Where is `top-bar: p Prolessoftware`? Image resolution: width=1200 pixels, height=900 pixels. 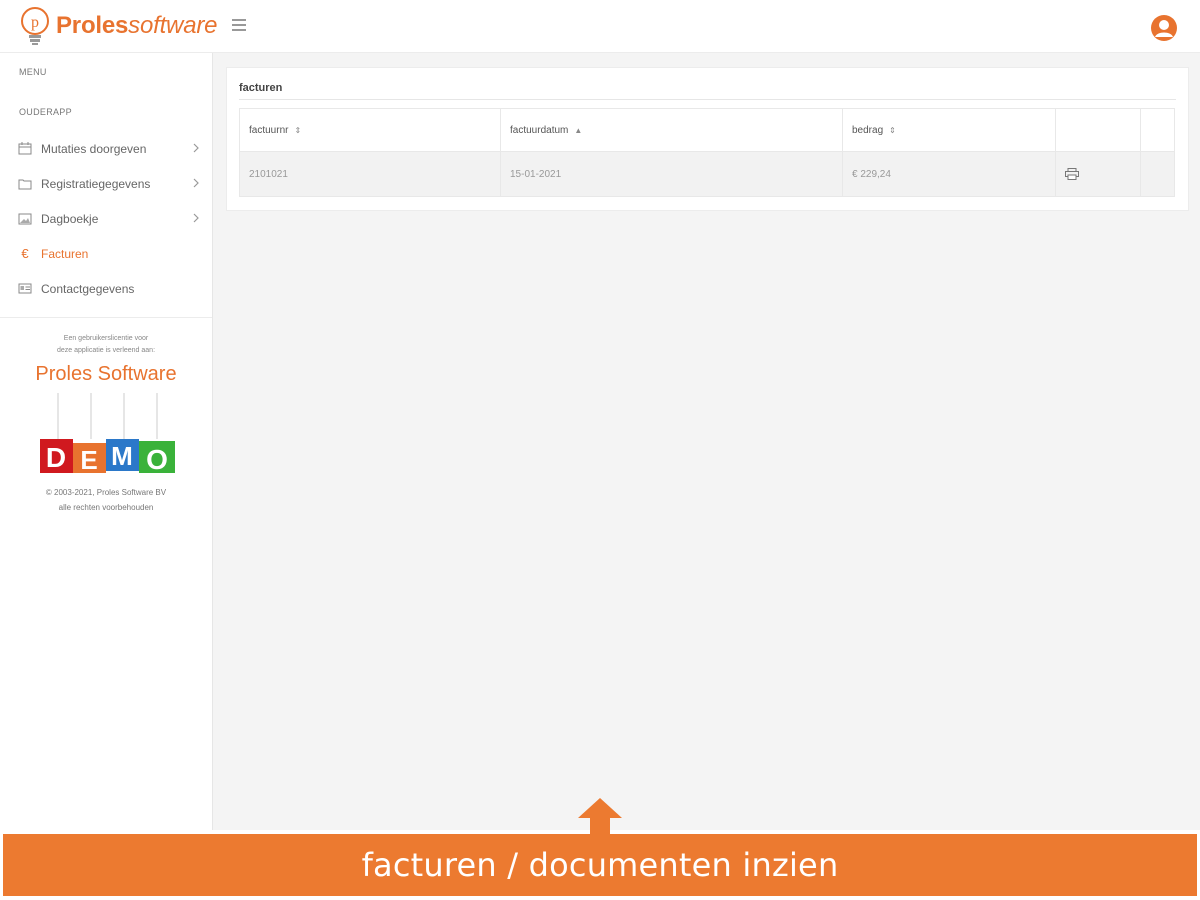 top-bar: p Prolessoftware is located at coordinates (600, 26).